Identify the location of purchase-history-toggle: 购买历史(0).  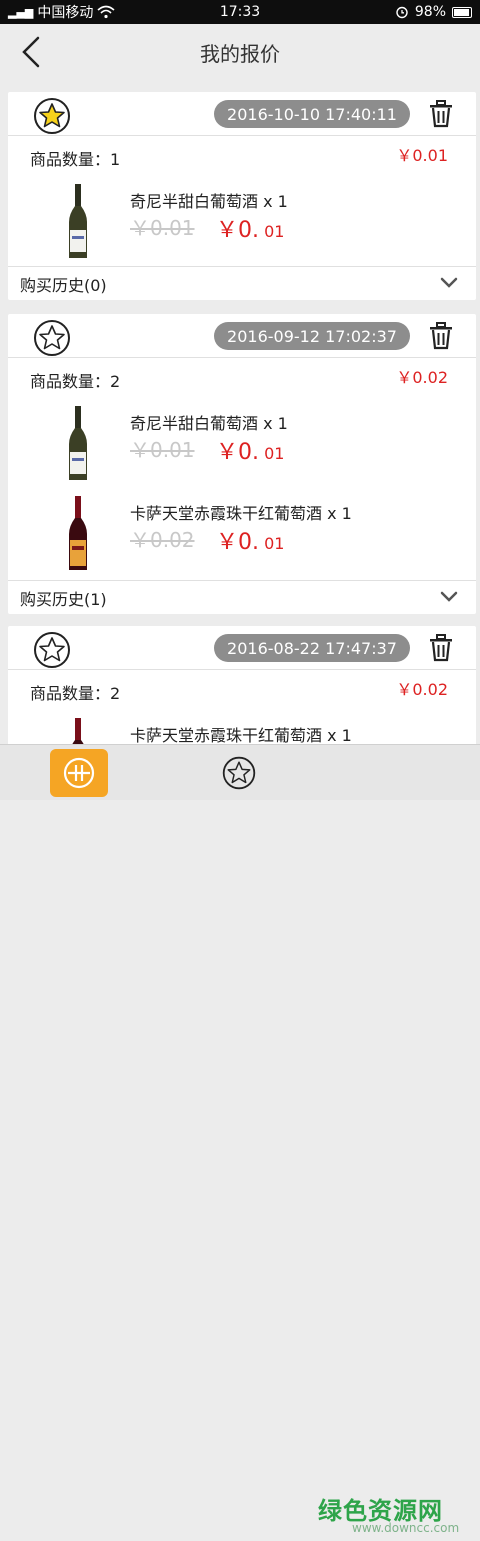
(242, 283).